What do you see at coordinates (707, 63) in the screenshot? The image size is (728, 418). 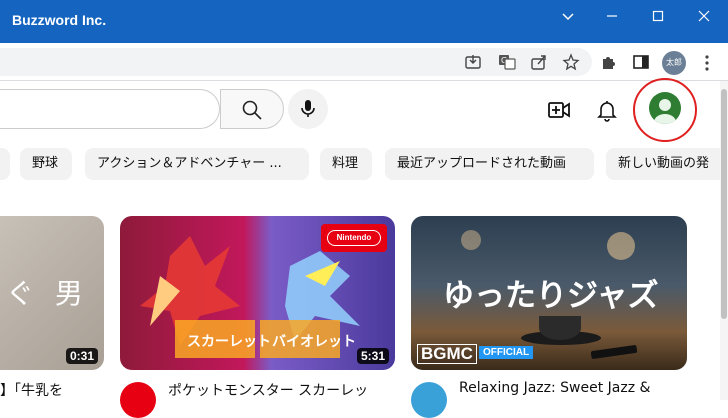 I see `more-menu-icon` at bounding box center [707, 63].